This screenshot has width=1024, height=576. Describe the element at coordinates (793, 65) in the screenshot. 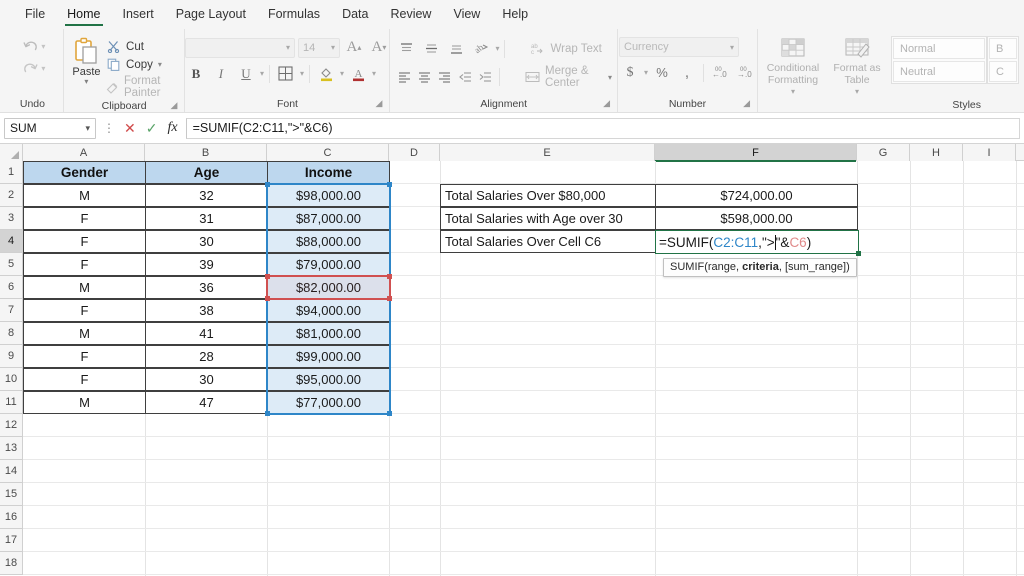

I see `conditional-formatting-button: Conditional Formatting ▾` at that location.